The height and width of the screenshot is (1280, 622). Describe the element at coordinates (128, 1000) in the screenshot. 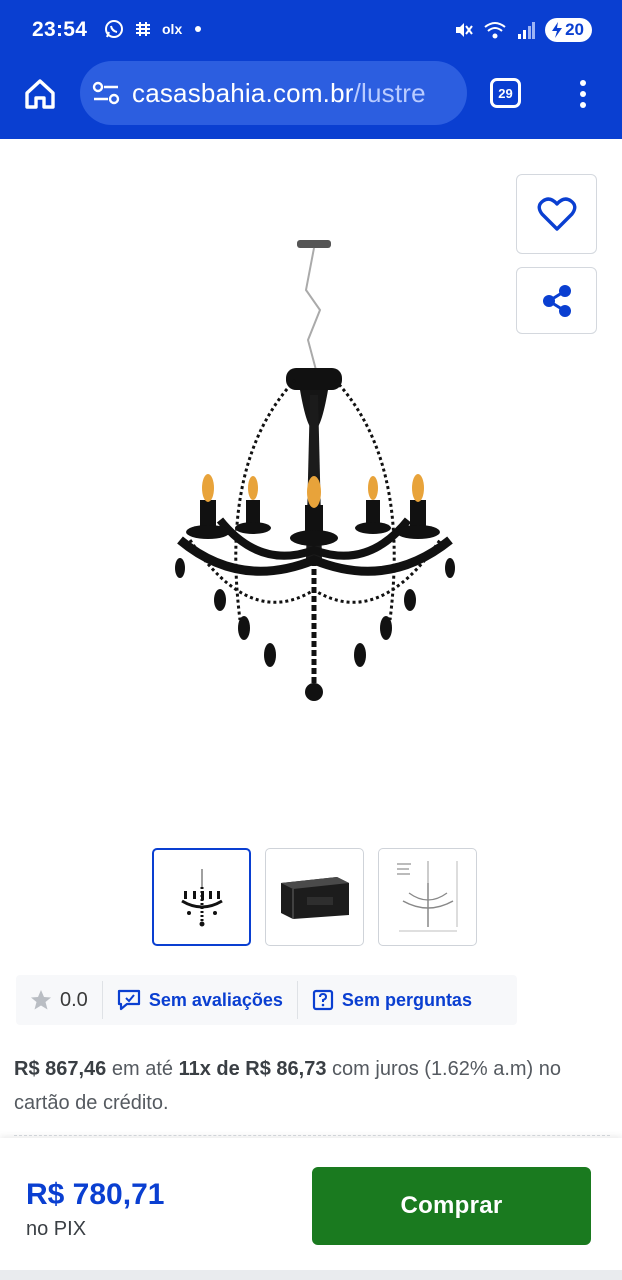

I see `review-comment-icon` at that location.